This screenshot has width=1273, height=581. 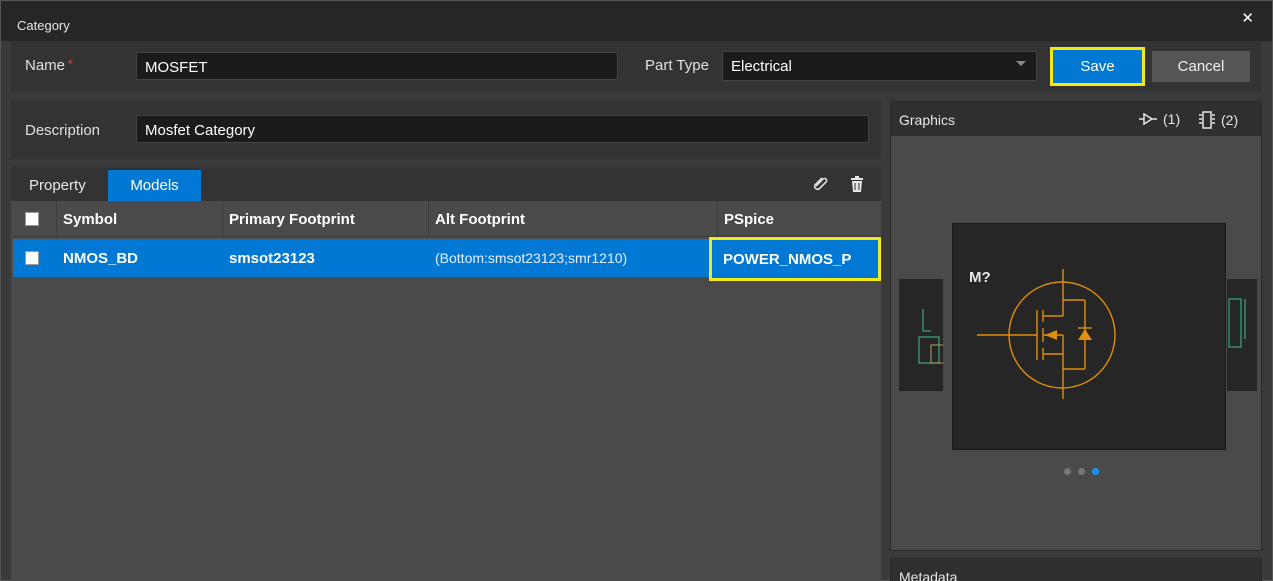 I want to click on tab-property: Property, so click(x=57, y=185).